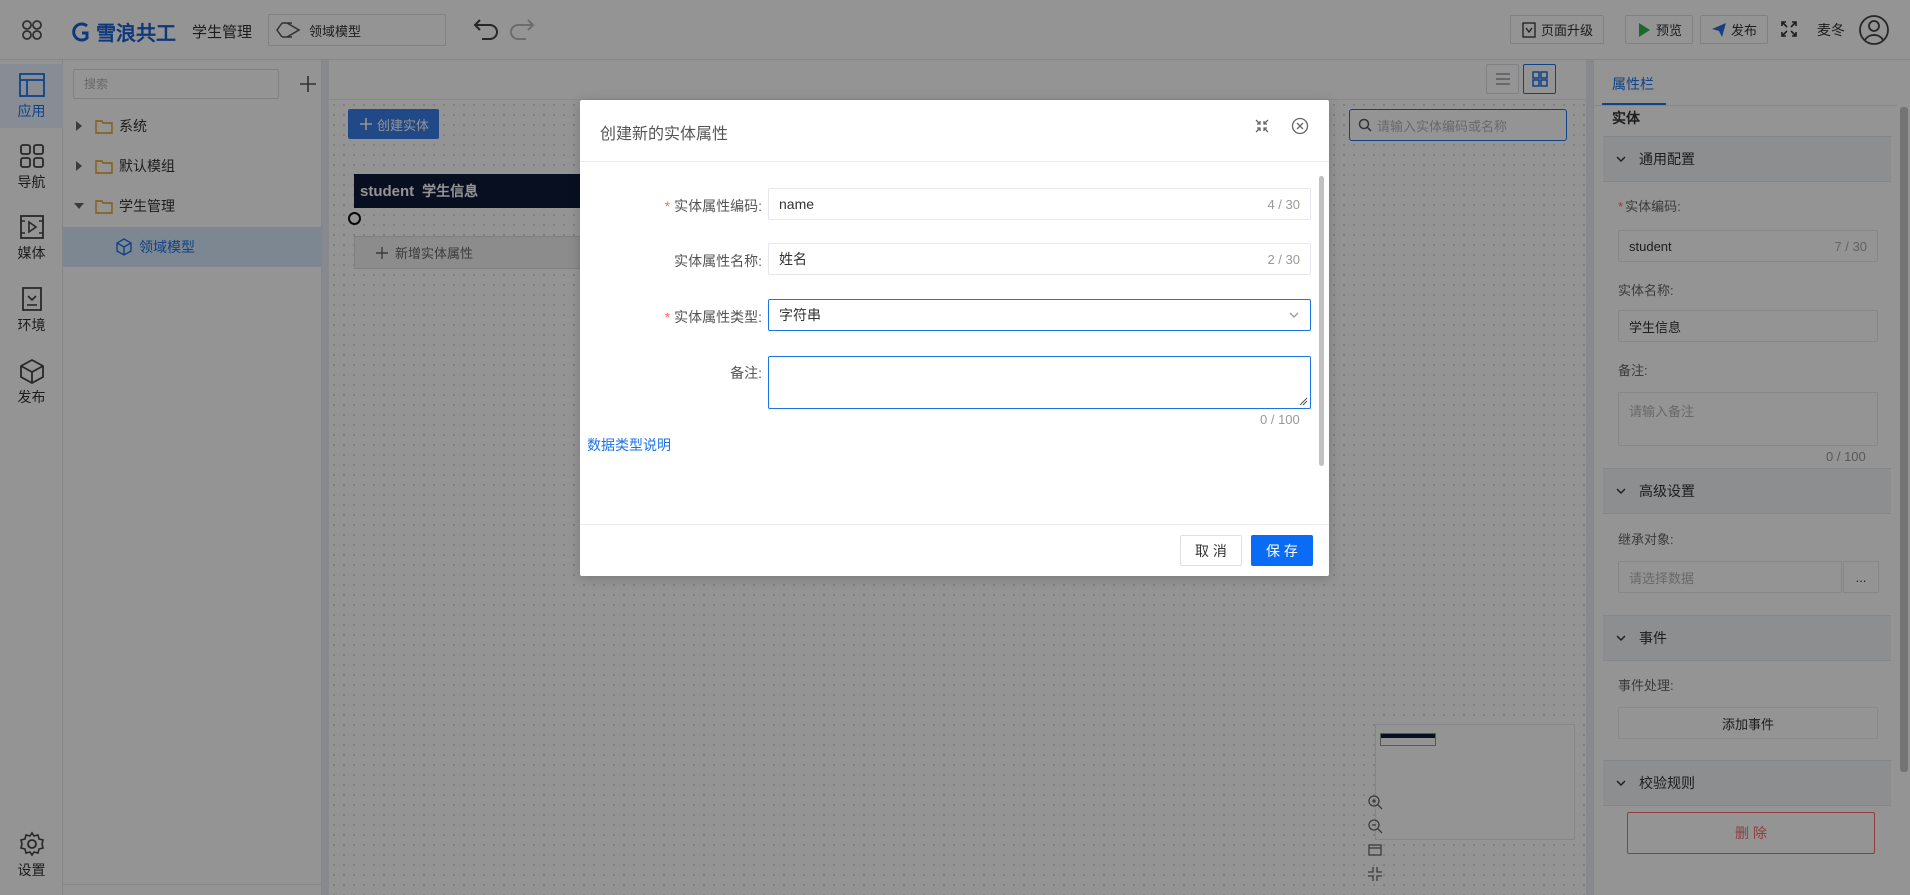 This screenshot has width=1910, height=895. Describe the element at coordinates (800, 315) in the screenshot. I see `attr-type-value: 字符串` at that location.